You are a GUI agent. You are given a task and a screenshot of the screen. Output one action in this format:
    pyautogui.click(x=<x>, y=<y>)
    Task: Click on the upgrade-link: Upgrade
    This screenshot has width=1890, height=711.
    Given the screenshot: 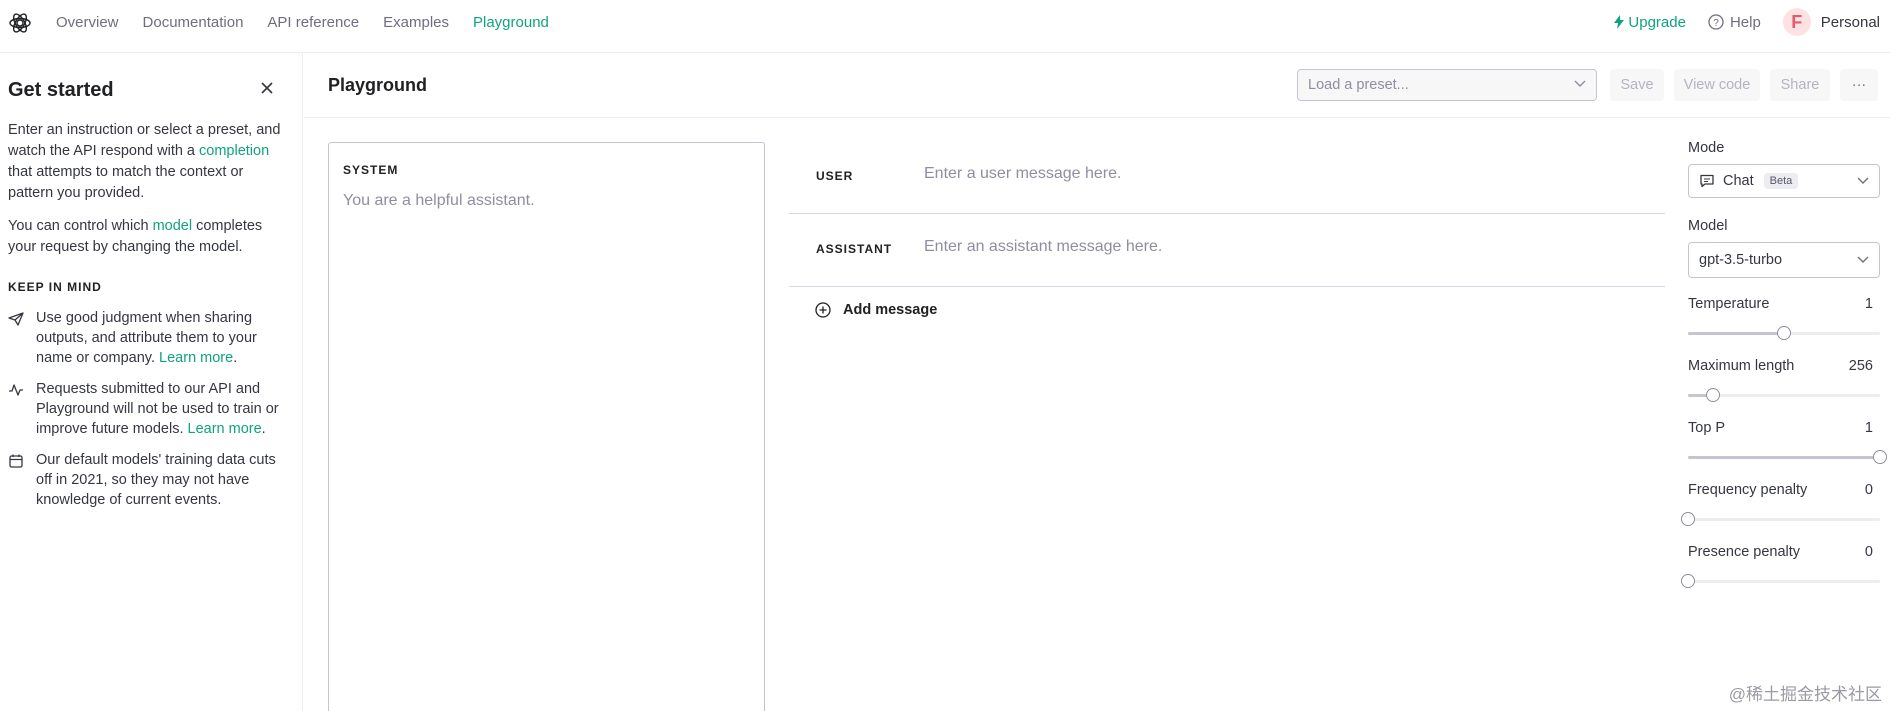 What is the action you would take?
    pyautogui.click(x=1650, y=22)
    